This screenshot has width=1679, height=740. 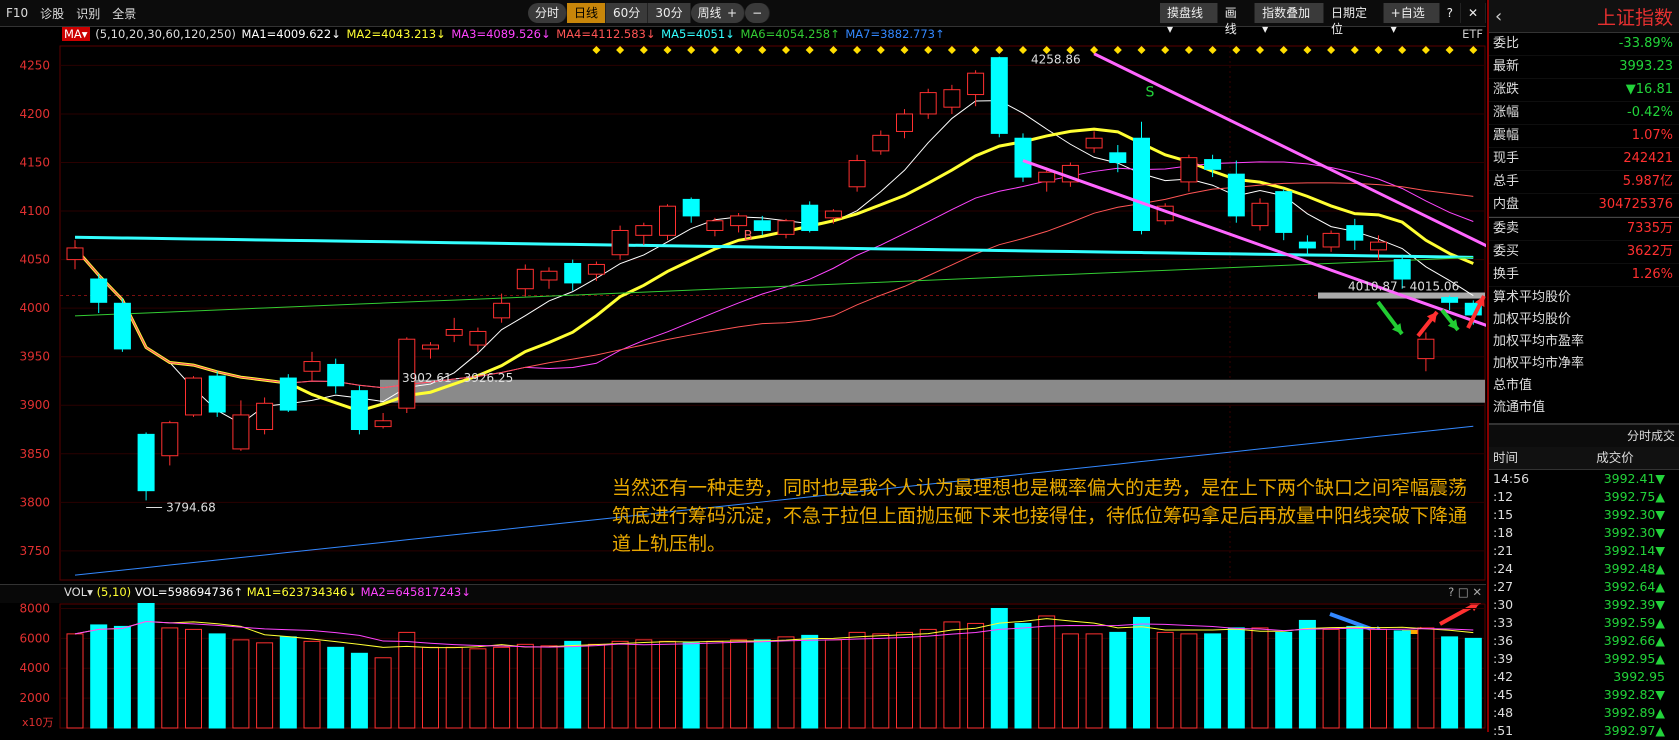 What do you see at coordinates (396, 34) in the screenshot?
I see `ma2-value: MA2=4043.213↓` at bounding box center [396, 34].